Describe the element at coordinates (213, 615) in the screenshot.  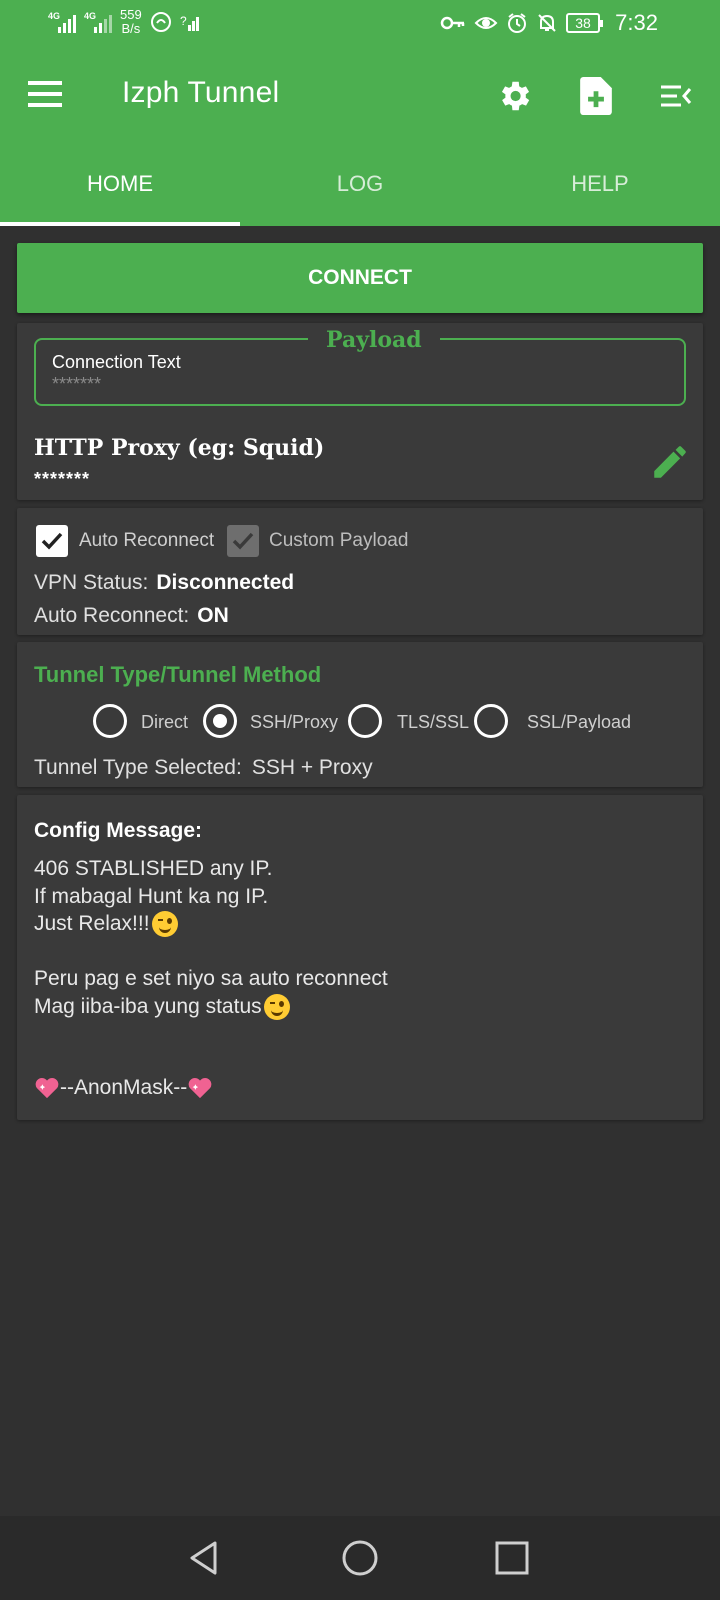
I see `auto-reconnect-status-value: ON` at that location.